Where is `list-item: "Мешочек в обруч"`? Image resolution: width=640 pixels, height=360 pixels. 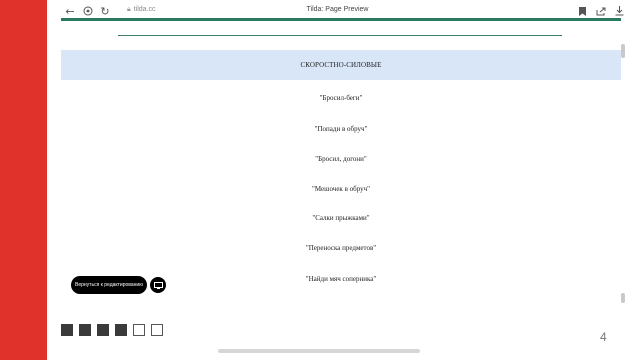 list-item: "Мешочек в обруч" is located at coordinates (341, 189).